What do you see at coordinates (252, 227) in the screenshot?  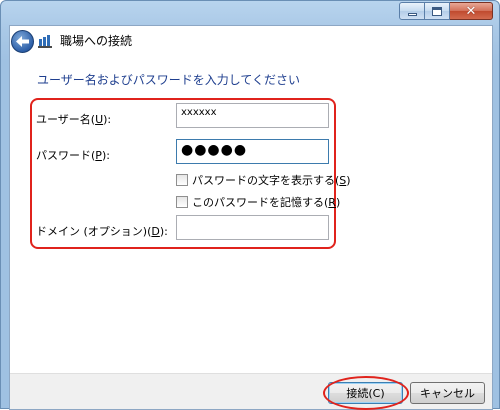 I see `domain-input` at bounding box center [252, 227].